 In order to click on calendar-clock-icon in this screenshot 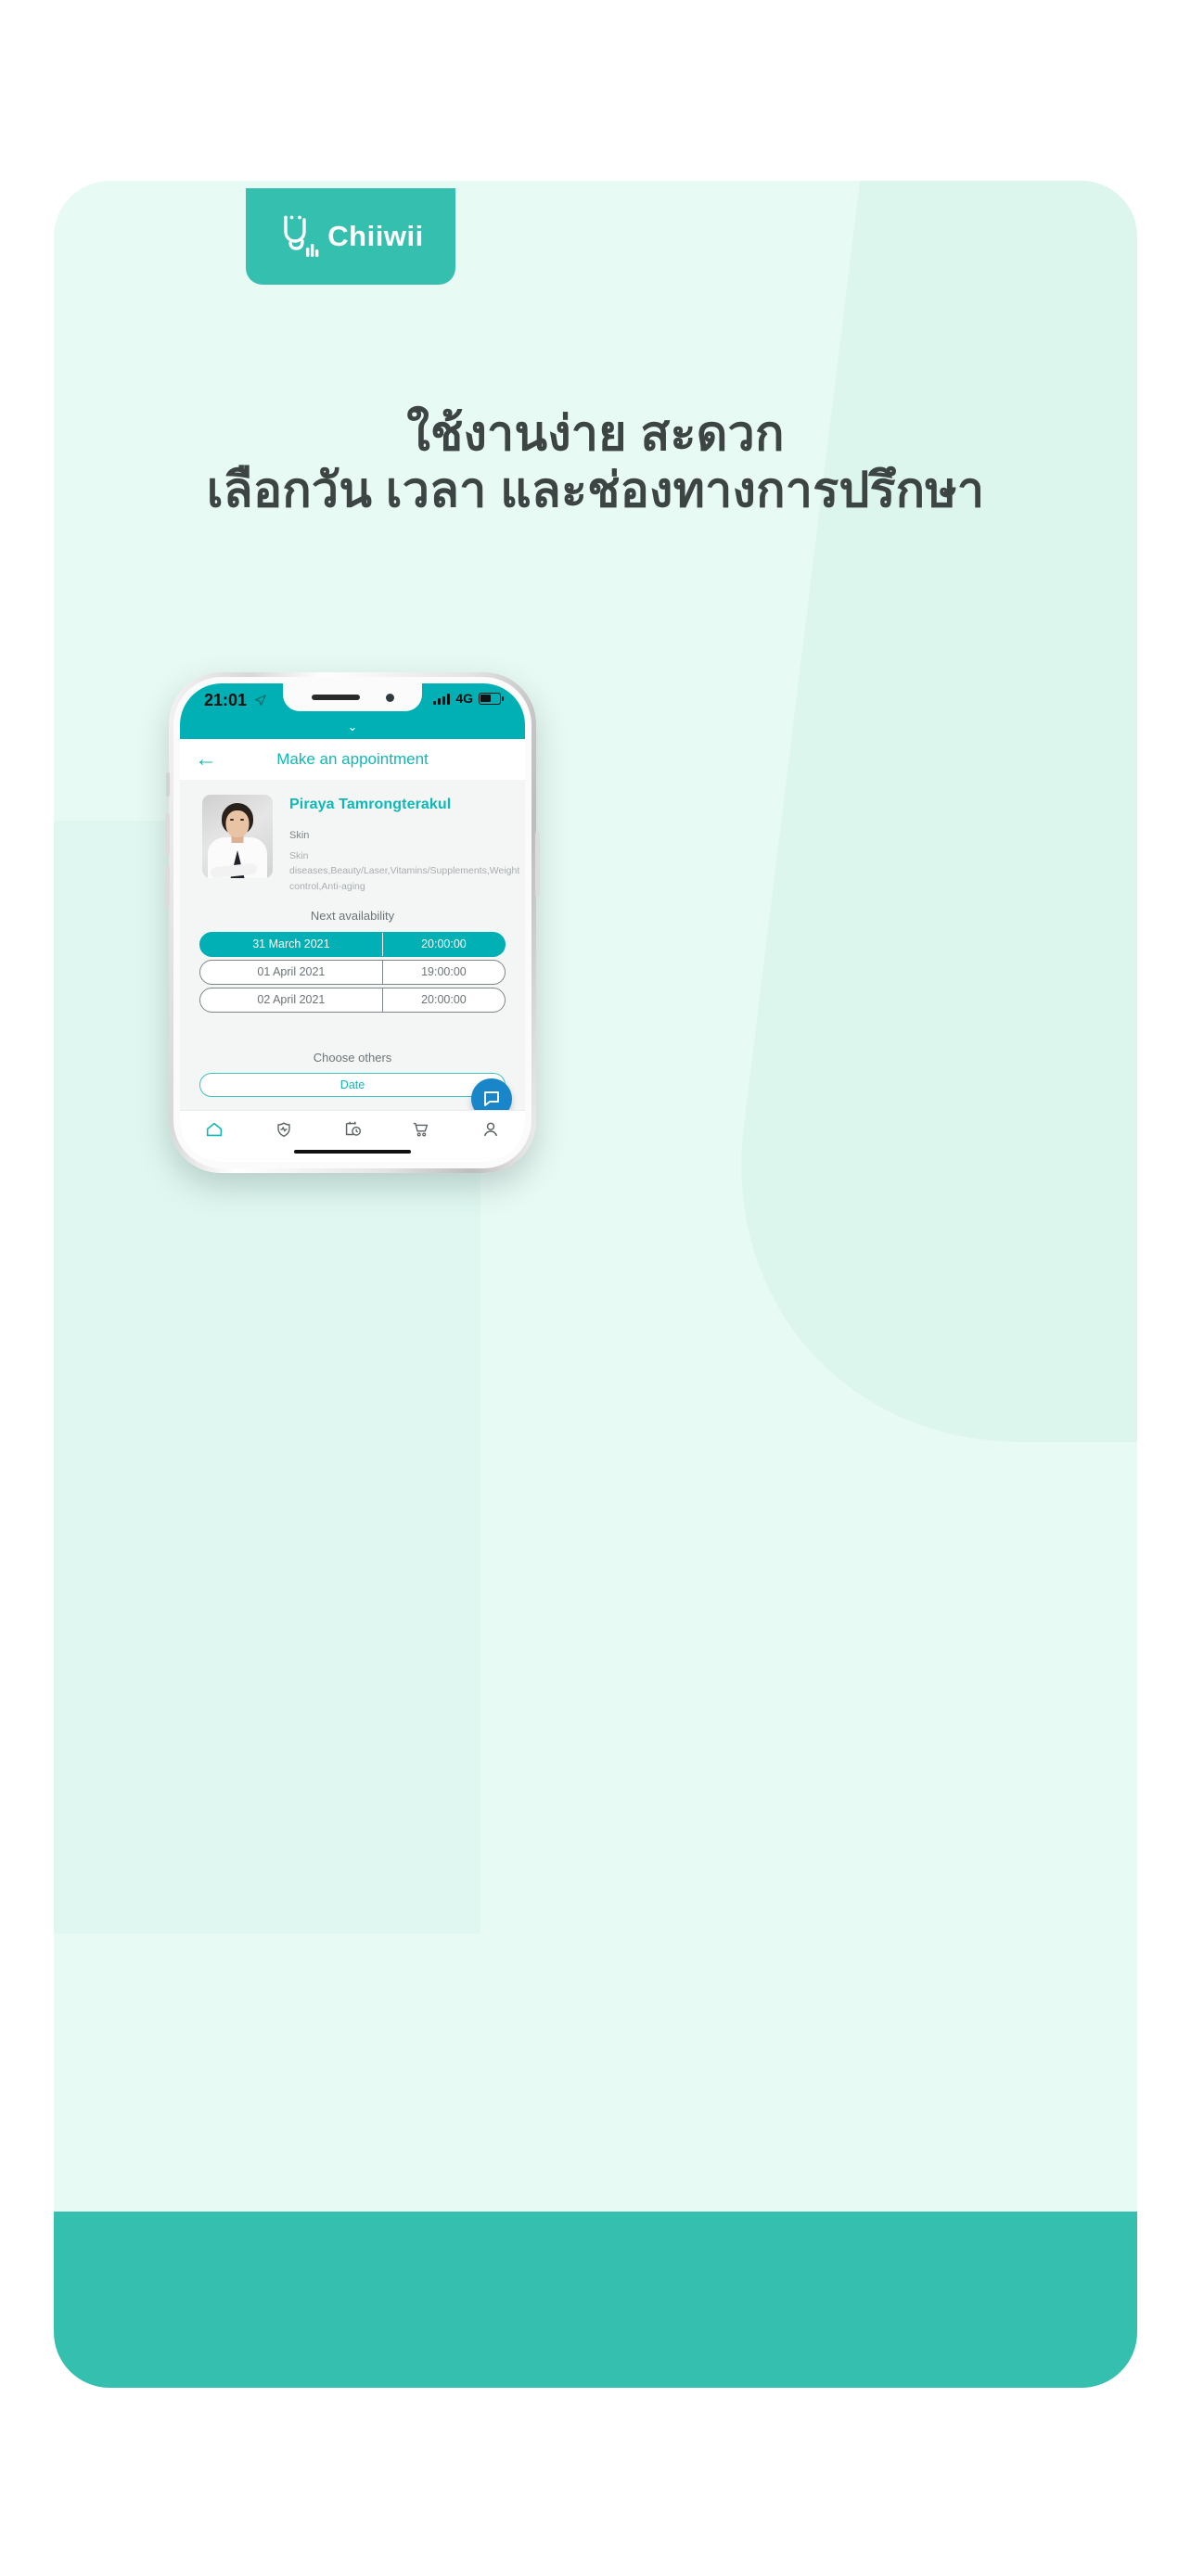, I will do `click(353, 1129)`.